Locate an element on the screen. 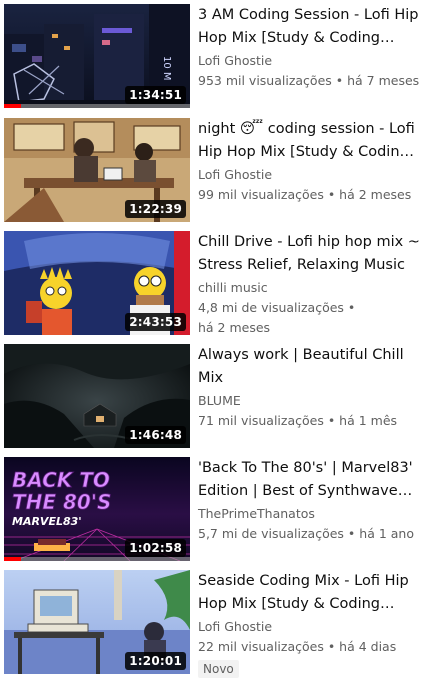  upload-age: há 4 dias is located at coordinates (368, 646).